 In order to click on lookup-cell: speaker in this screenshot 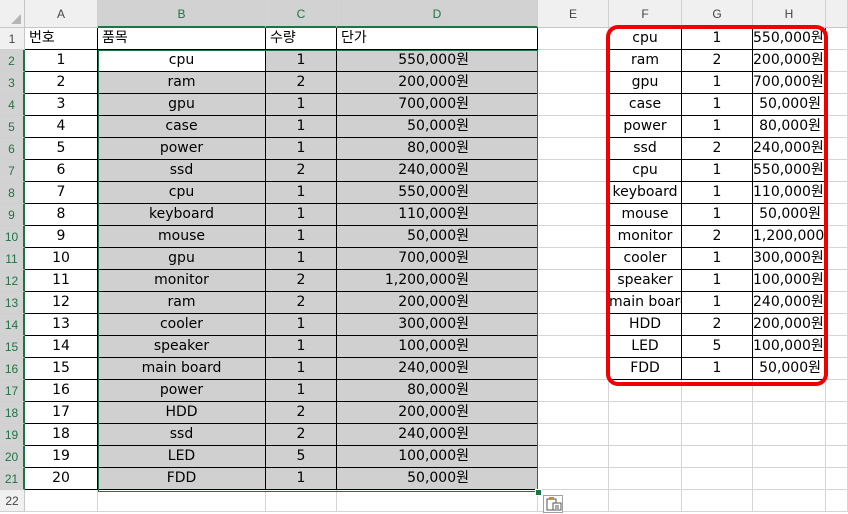, I will do `click(645, 281)`.